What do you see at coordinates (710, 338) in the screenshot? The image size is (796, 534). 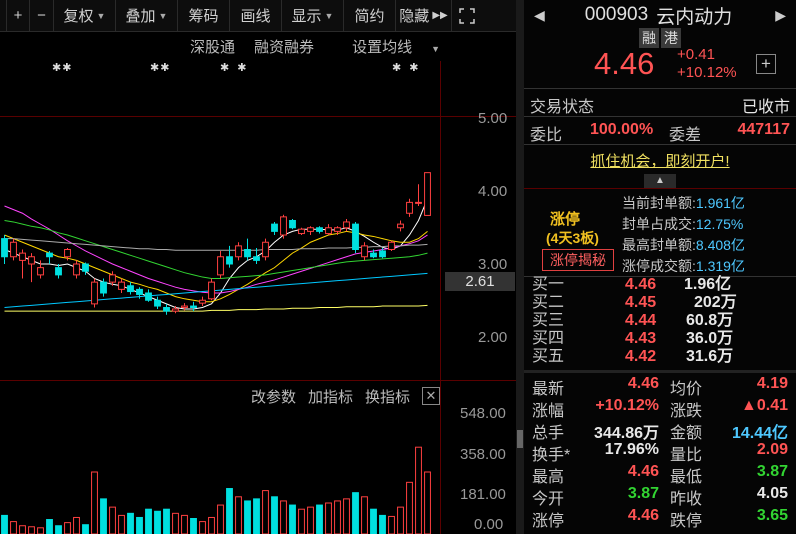 I see `bid-volume: 36.0万` at bounding box center [710, 338].